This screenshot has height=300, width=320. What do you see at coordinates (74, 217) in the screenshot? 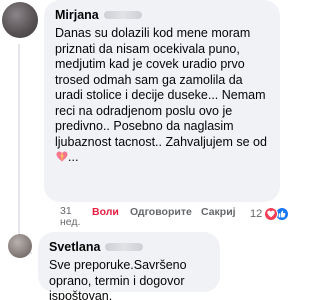
I see `comment-timestamp: 31 нед.` at bounding box center [74, 217].